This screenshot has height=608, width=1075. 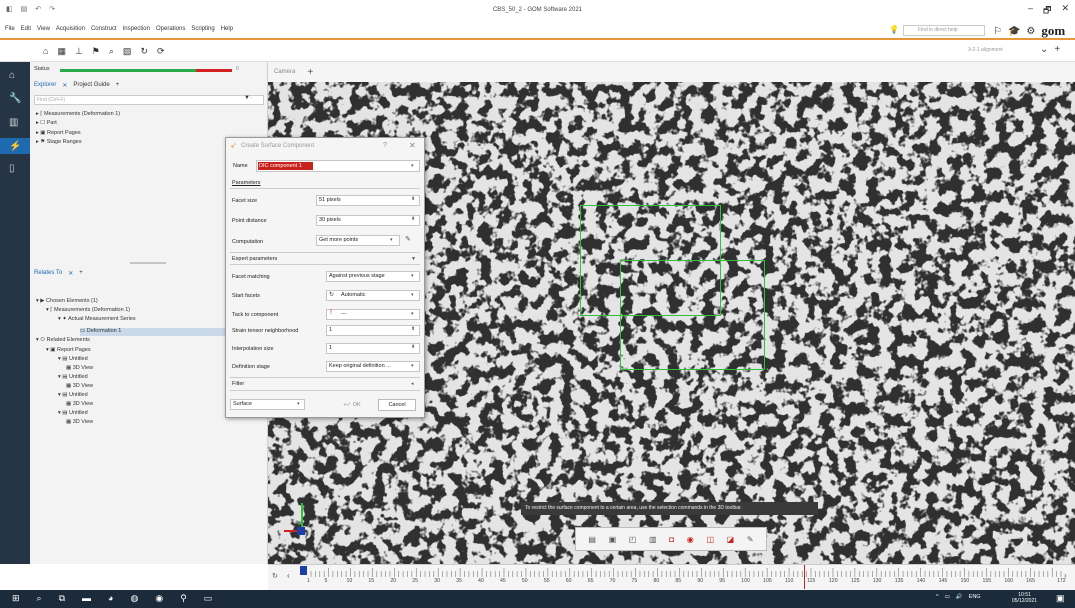 I want to click on menu-acquisition: Acquisition, so click(x=70, y=29).